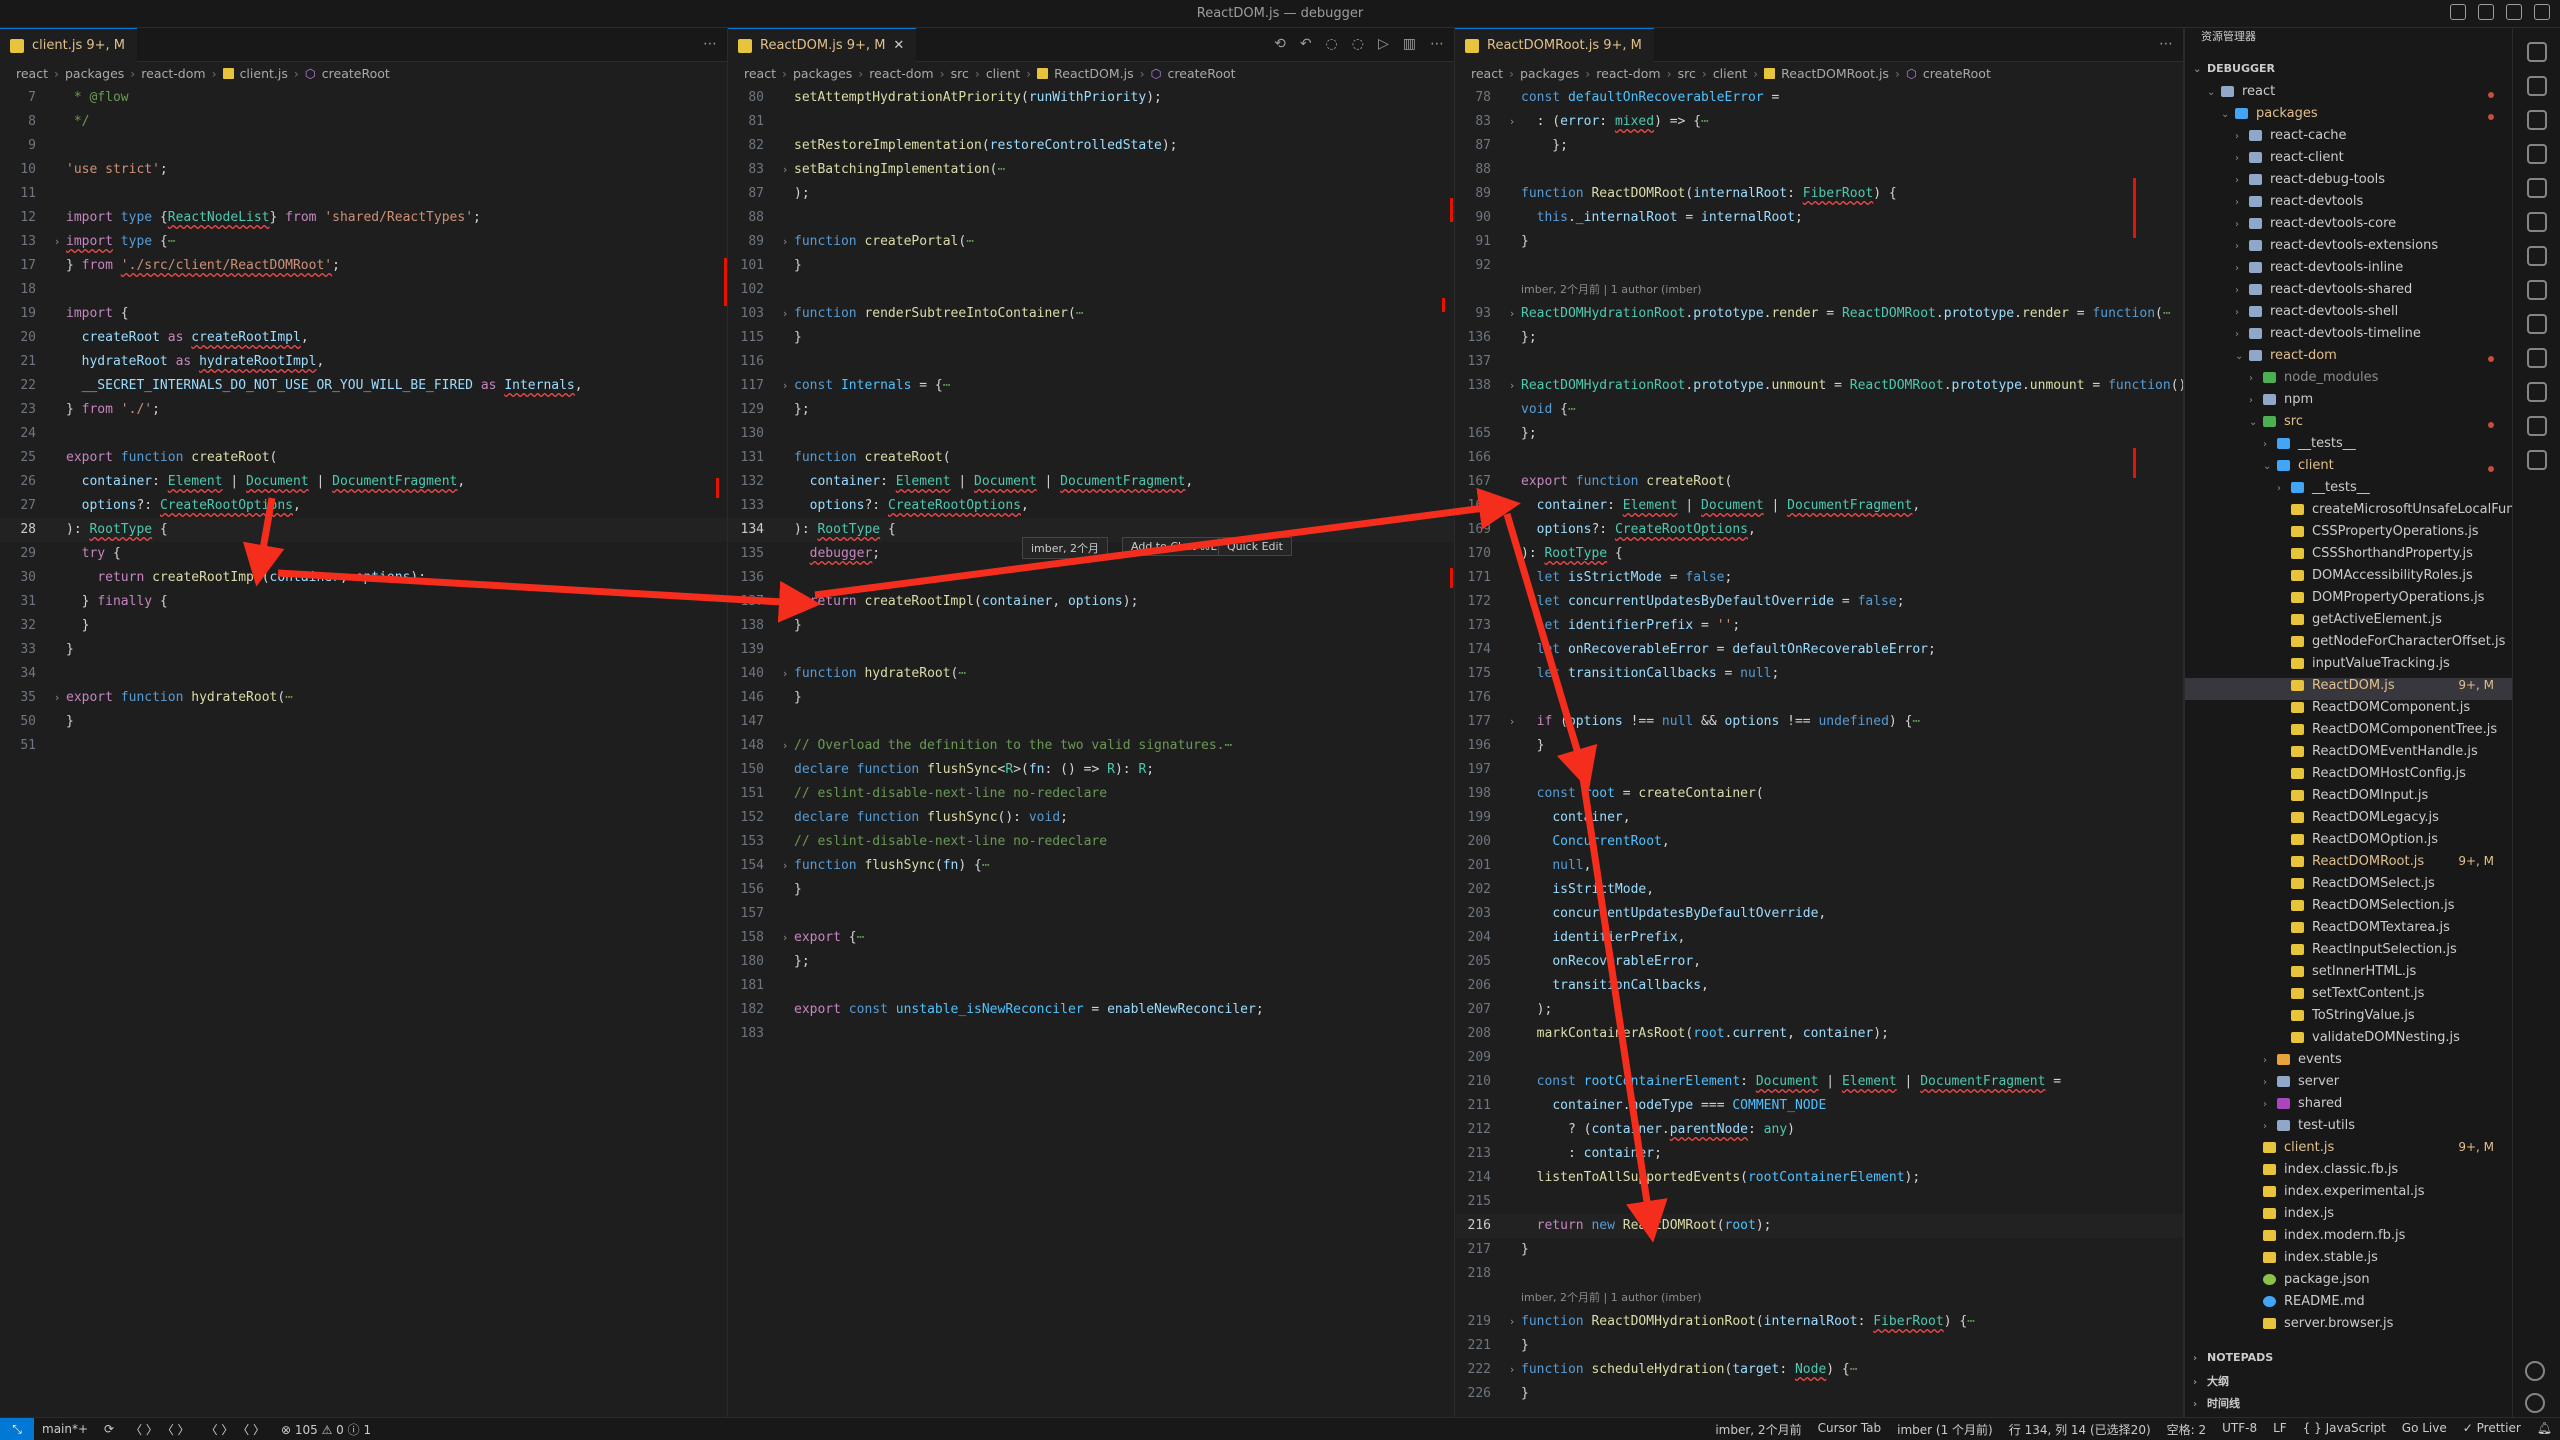 The image size is (2560, 1440). I want to click on code-line: 32 }, so click(363, 626).